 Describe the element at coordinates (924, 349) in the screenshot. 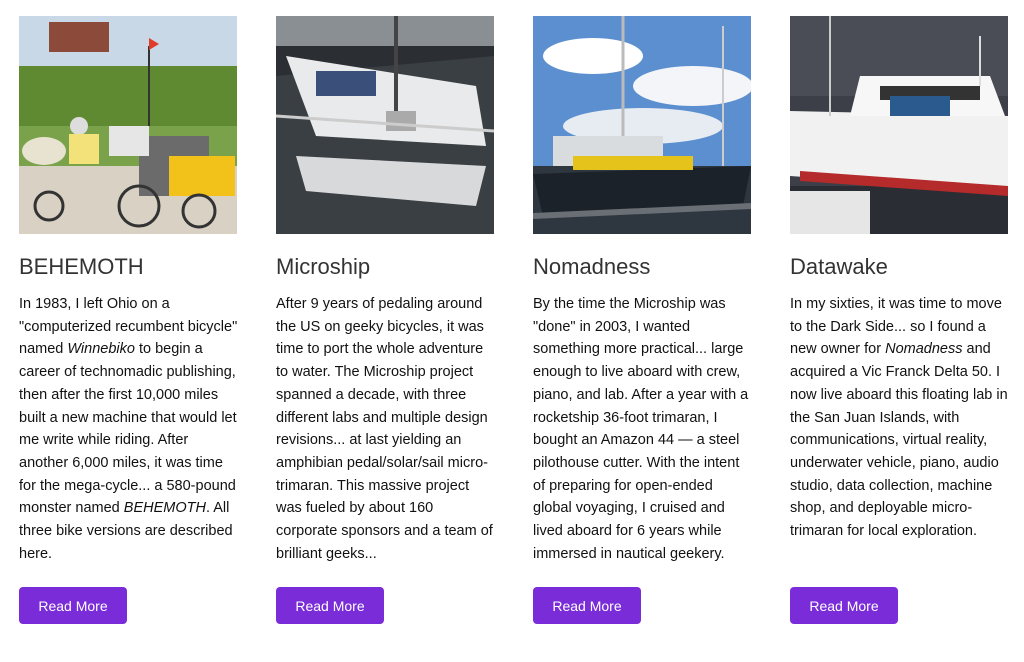

I see `italic-text: Nomadness` at that location.